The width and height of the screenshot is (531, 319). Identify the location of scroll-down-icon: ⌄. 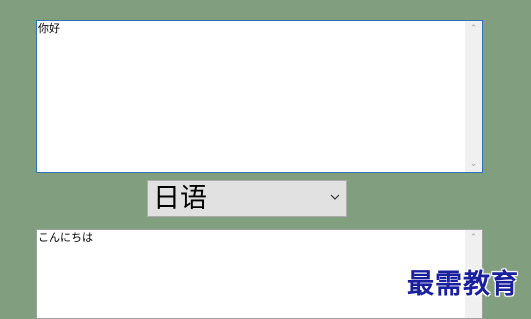
(473, 164).